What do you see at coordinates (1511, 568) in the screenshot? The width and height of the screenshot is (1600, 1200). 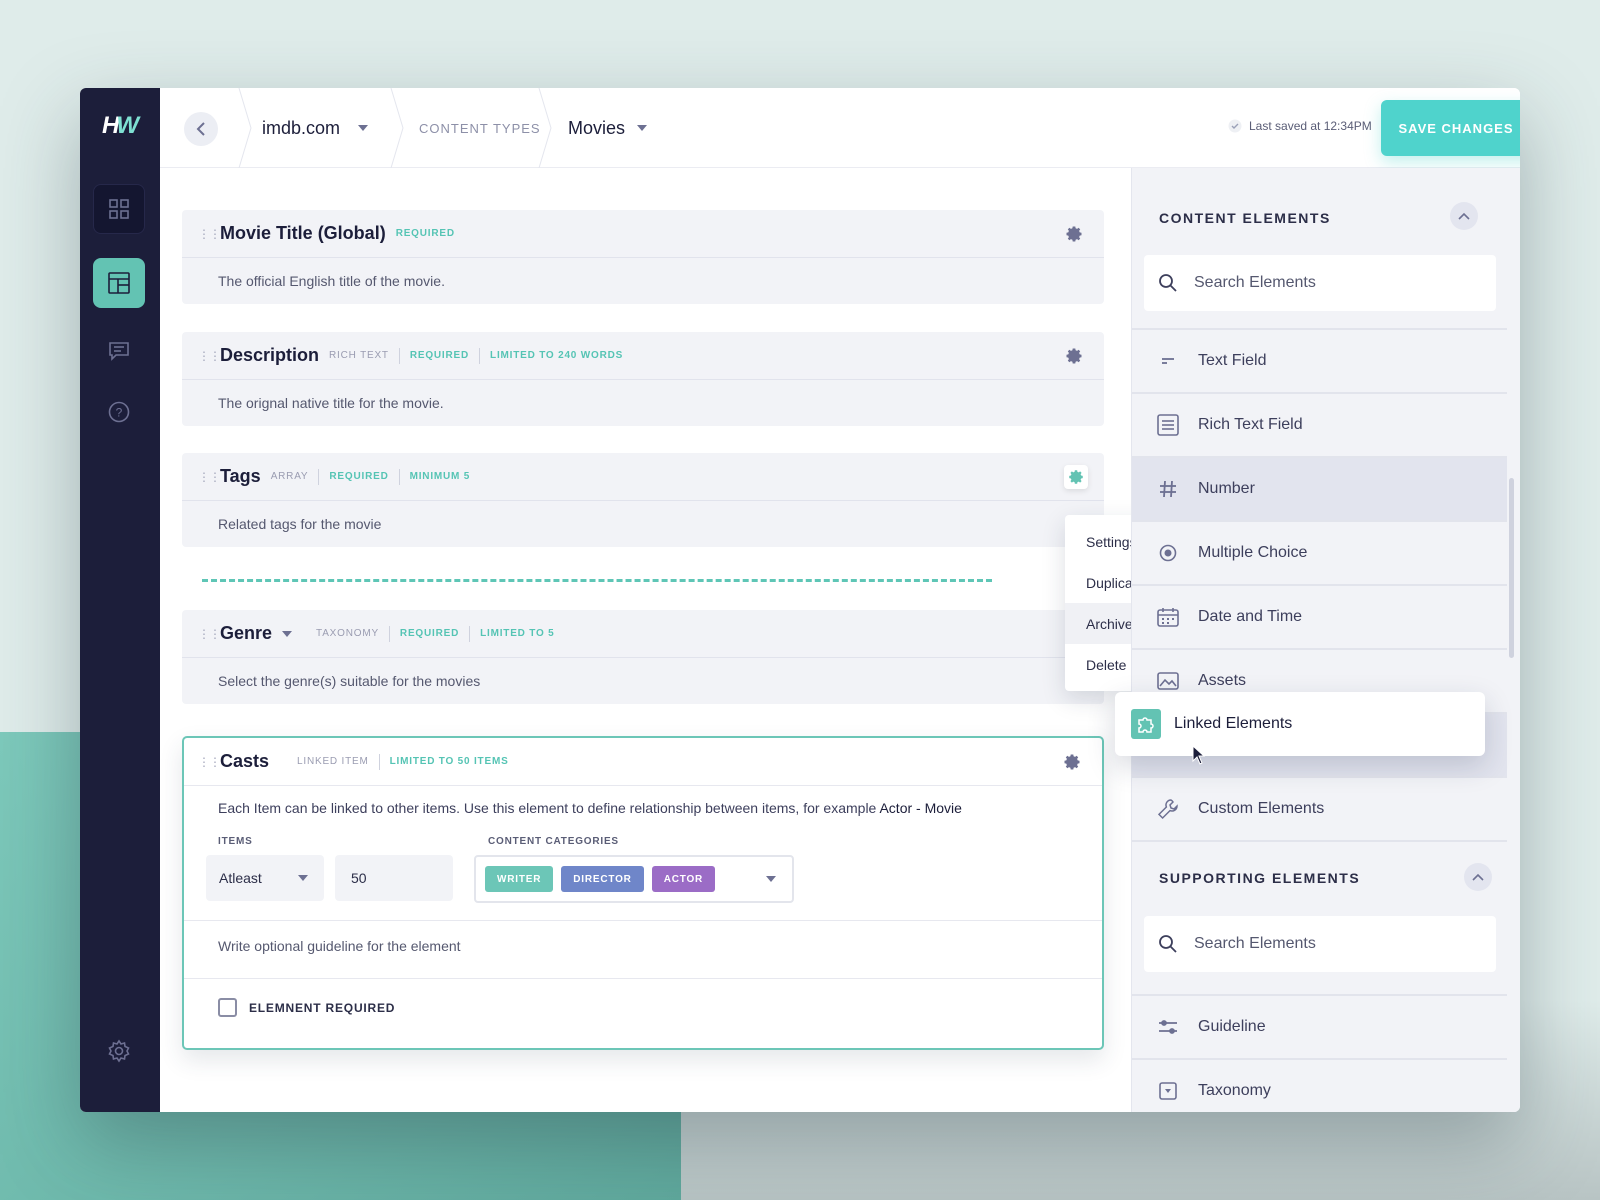 I see `panel-scrollbar` at bounding box center [1511, 568].